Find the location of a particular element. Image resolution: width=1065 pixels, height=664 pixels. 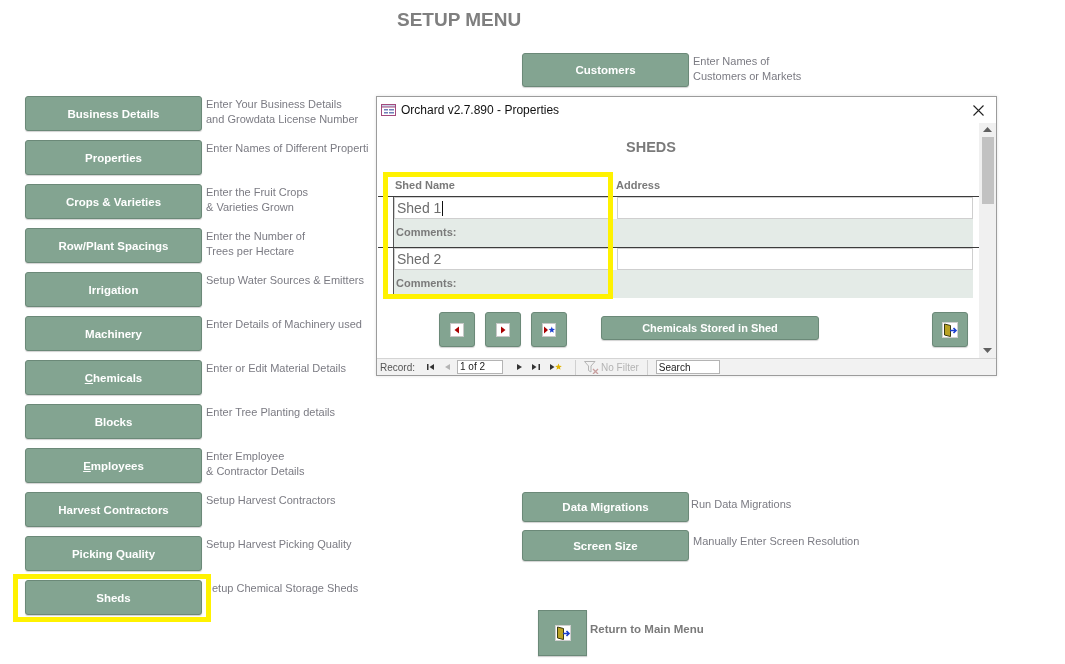

form-icon is located at coordinates (388, 110).